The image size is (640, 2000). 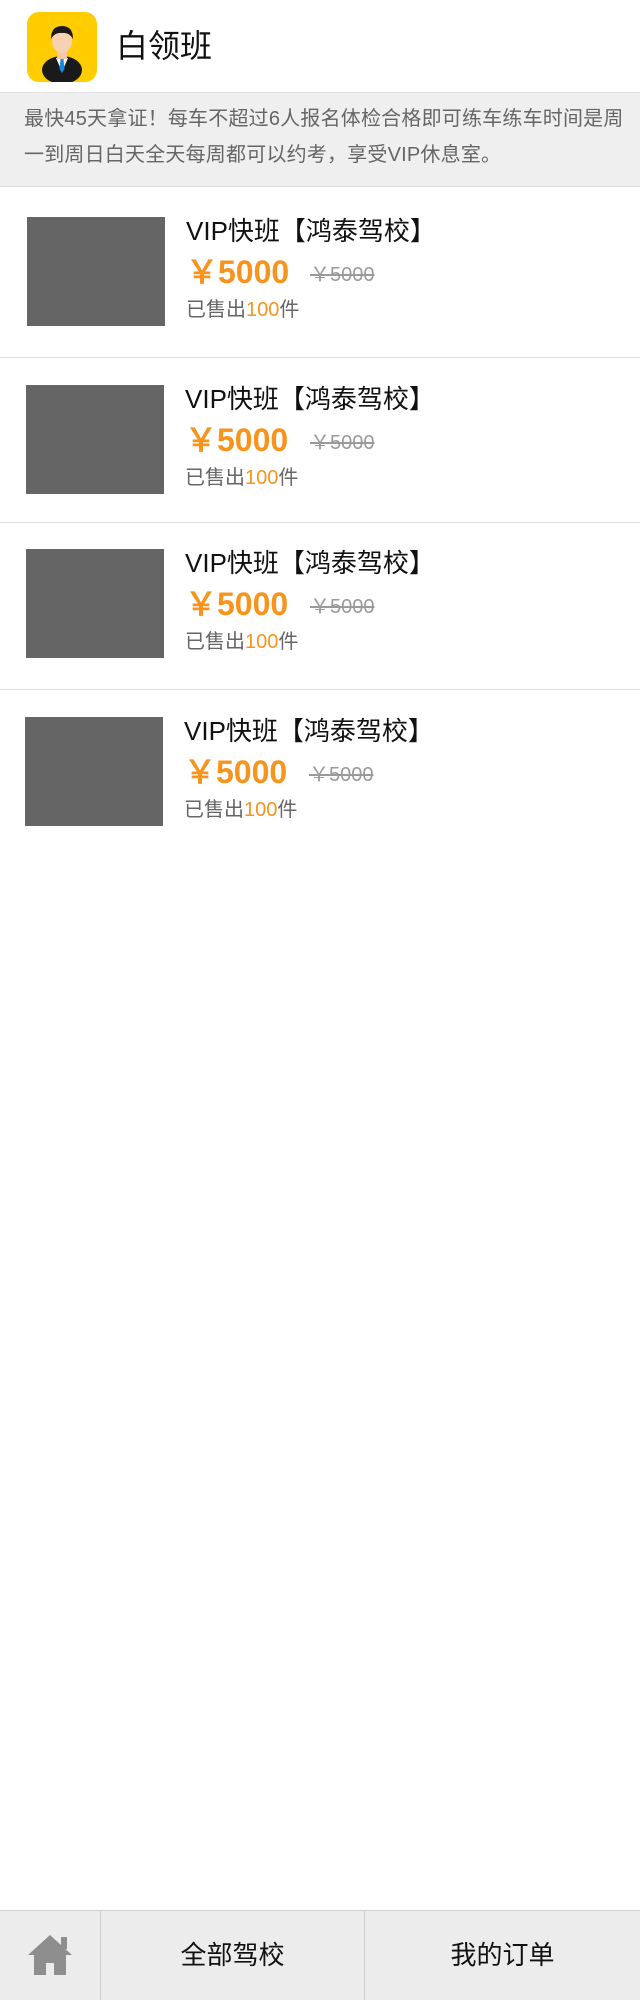 I want to click on home-icon, so click(x=50, y=1955).